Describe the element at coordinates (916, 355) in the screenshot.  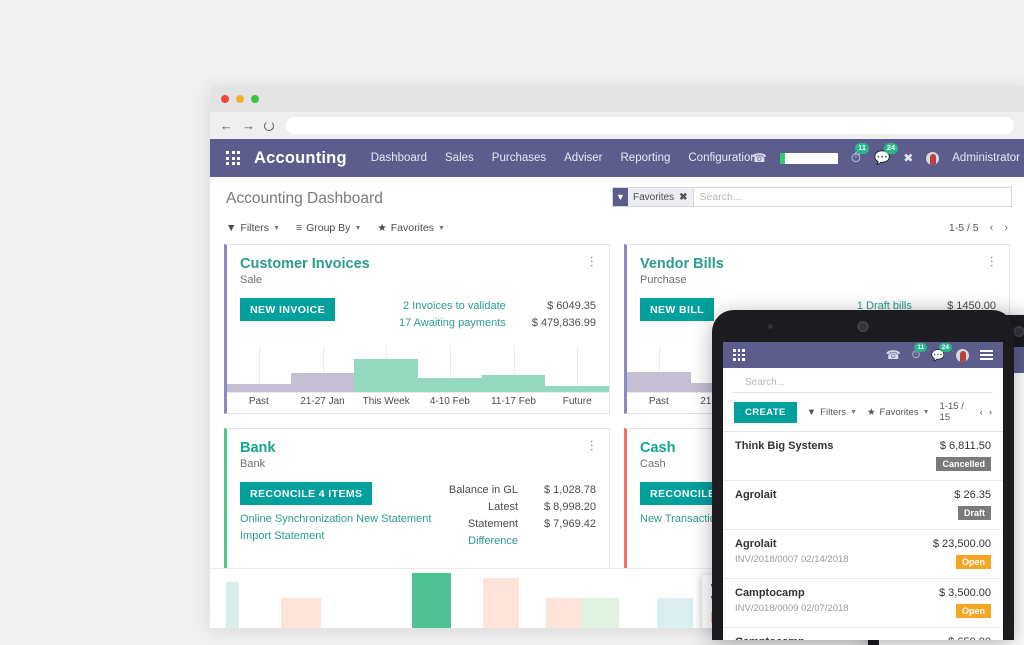
I see `activity-clock-icon: ⏱11` at that location.